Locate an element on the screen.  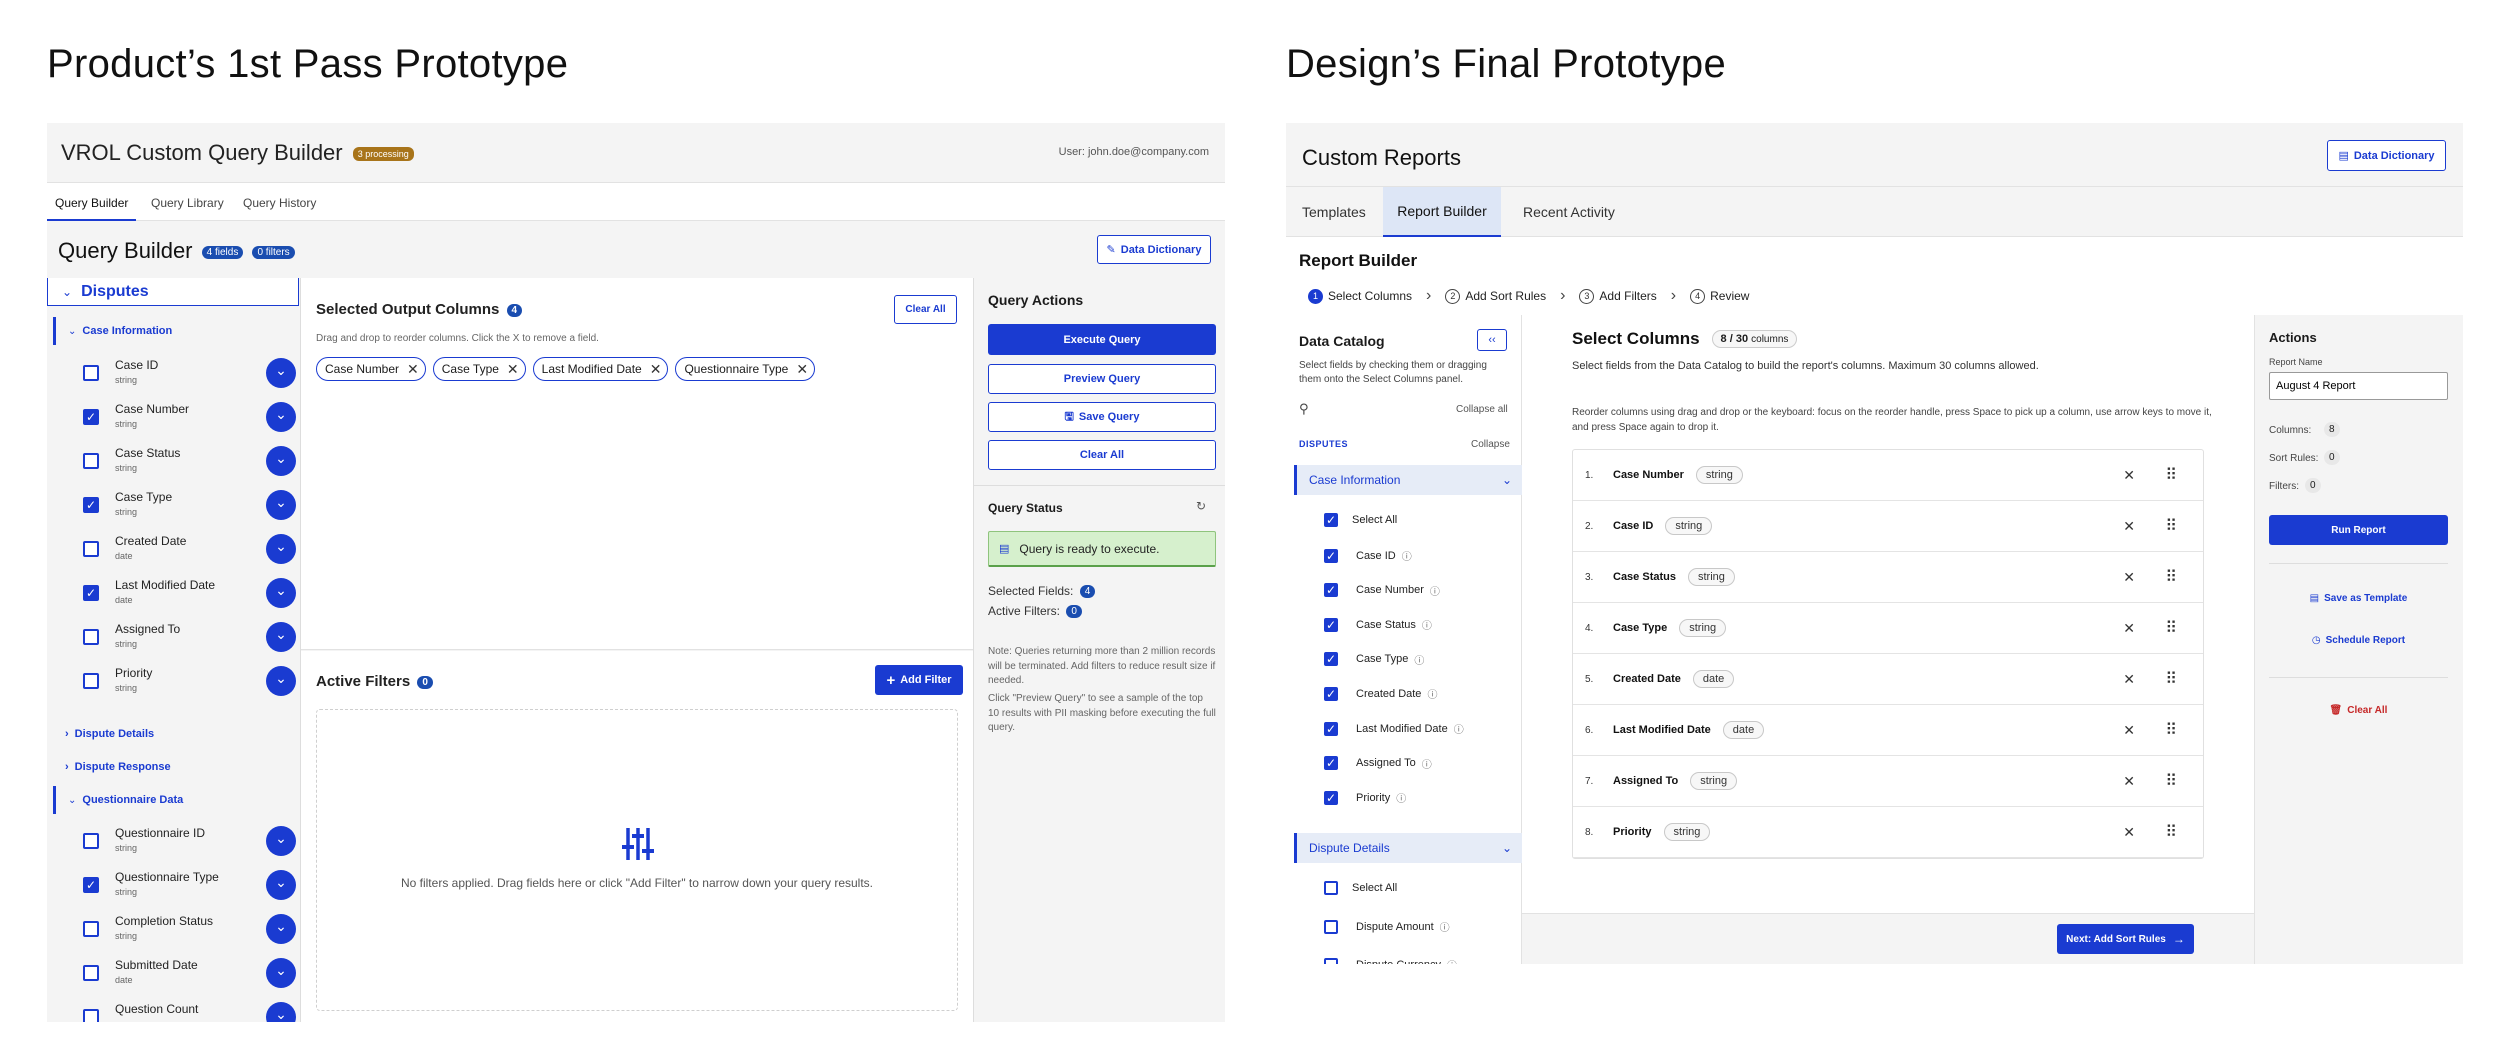
add-filter-button: + Add Filter is located at coordinates (919, 680).